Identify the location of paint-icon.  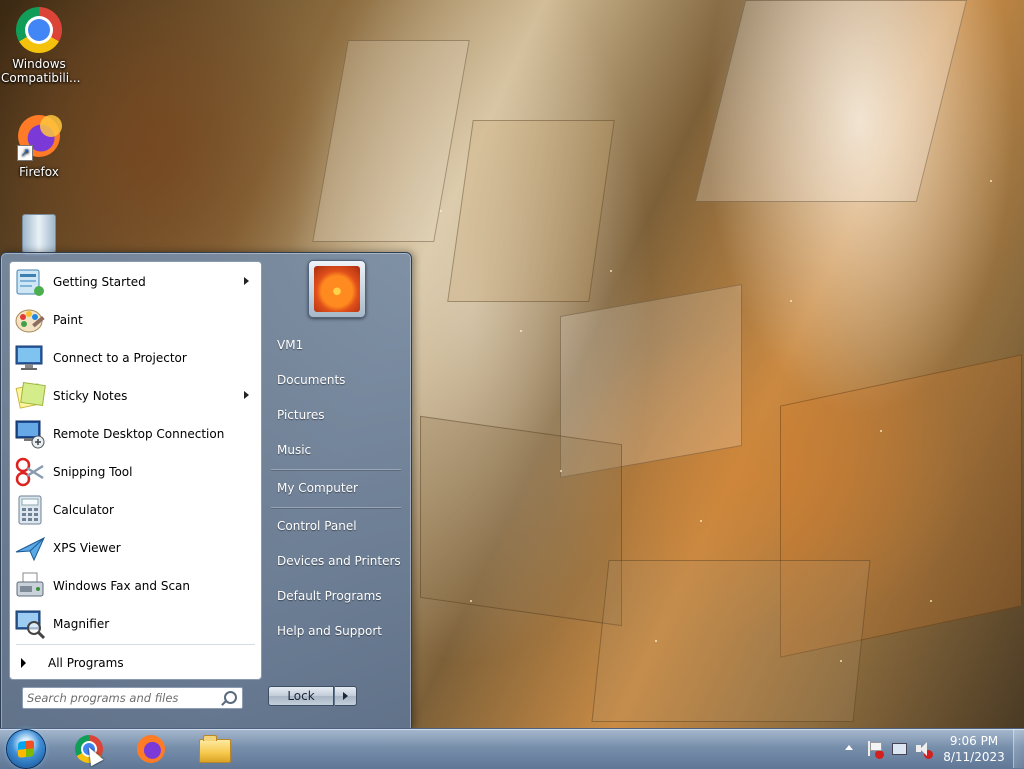
(30, 320).